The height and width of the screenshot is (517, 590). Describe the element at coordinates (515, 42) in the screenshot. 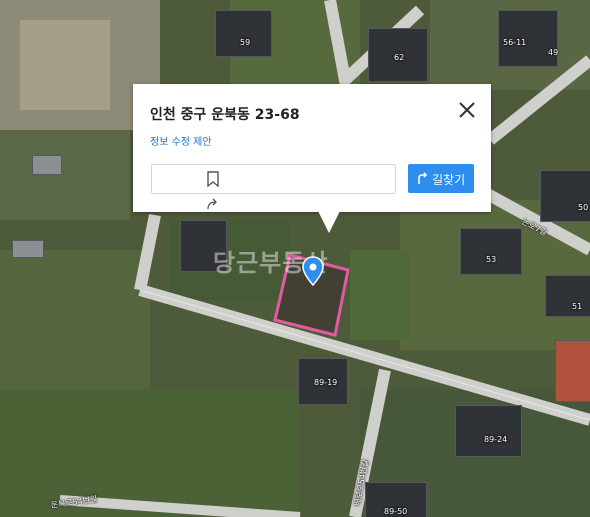

I see `parcel-label: 56-11` at that location.